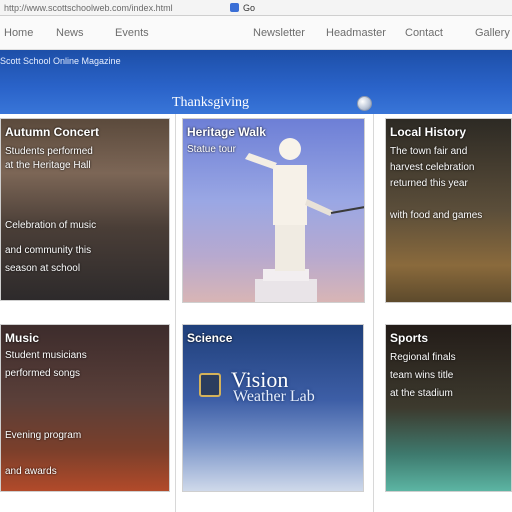 Image resolution: width=512 pixels, height=512 pixels. I want to click on card-text: team wins title, so click(422, 375).